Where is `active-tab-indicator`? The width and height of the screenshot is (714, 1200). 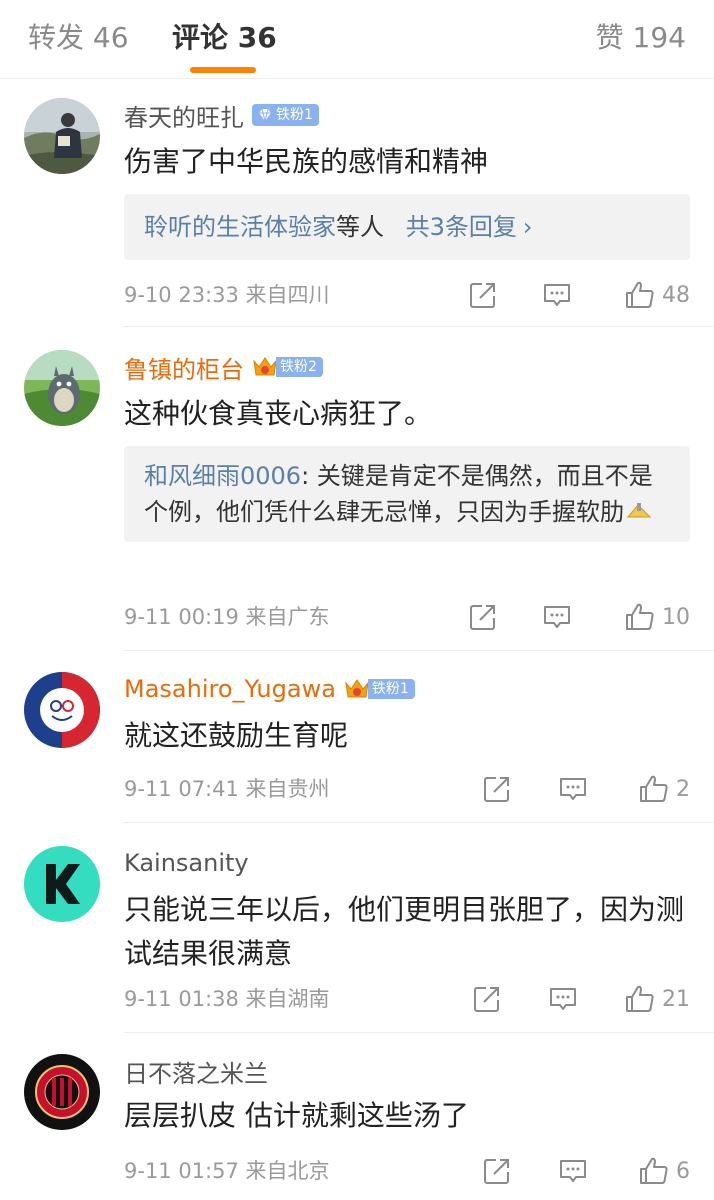
active-tab-indicator is located at coordinates (223, 70).